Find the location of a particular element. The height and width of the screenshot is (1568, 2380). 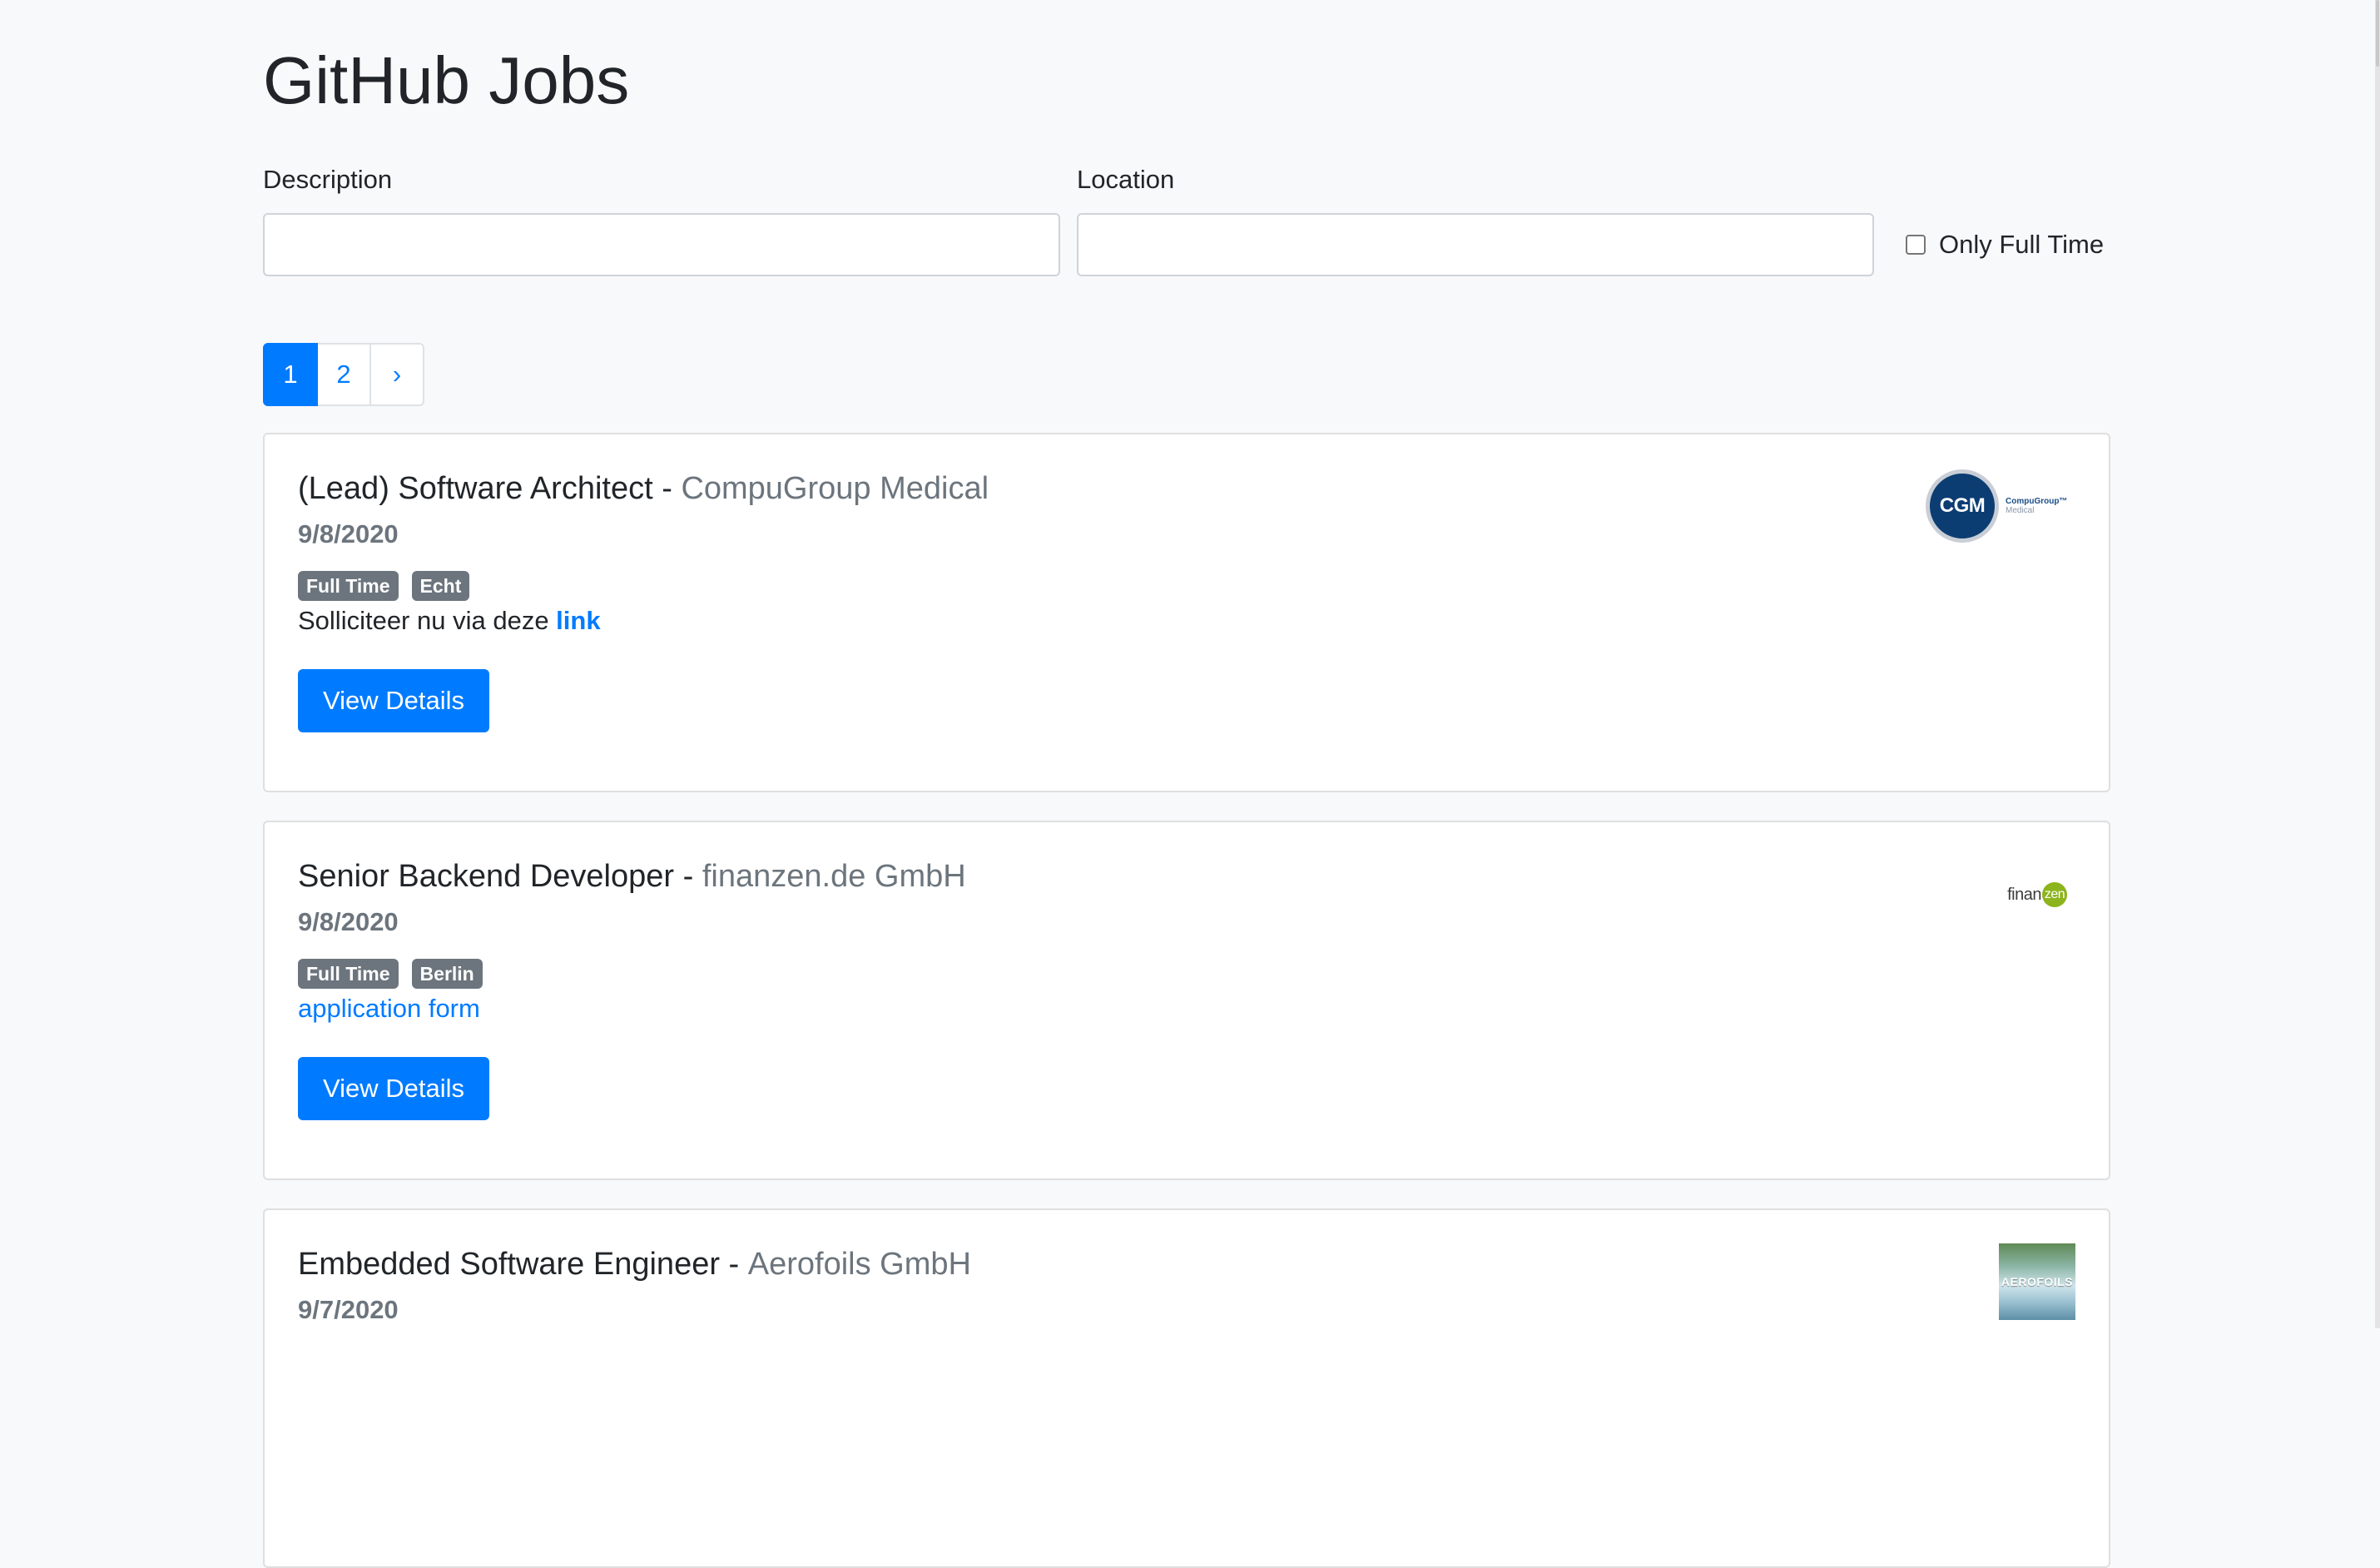

badge-location: Berlin is located at coordinates (447, 974).